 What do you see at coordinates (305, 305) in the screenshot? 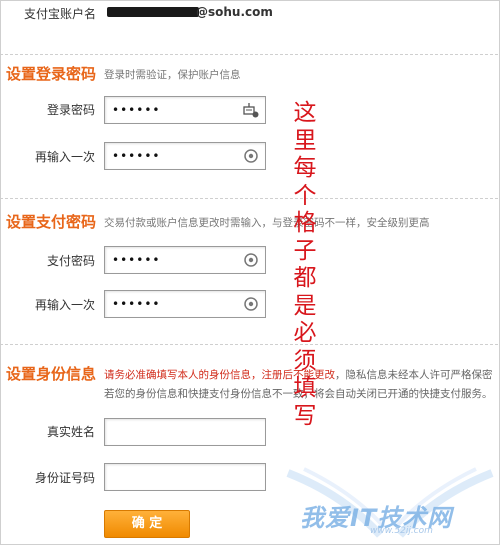
I see `annotation-char: 是` at bounding box center [305, 305].